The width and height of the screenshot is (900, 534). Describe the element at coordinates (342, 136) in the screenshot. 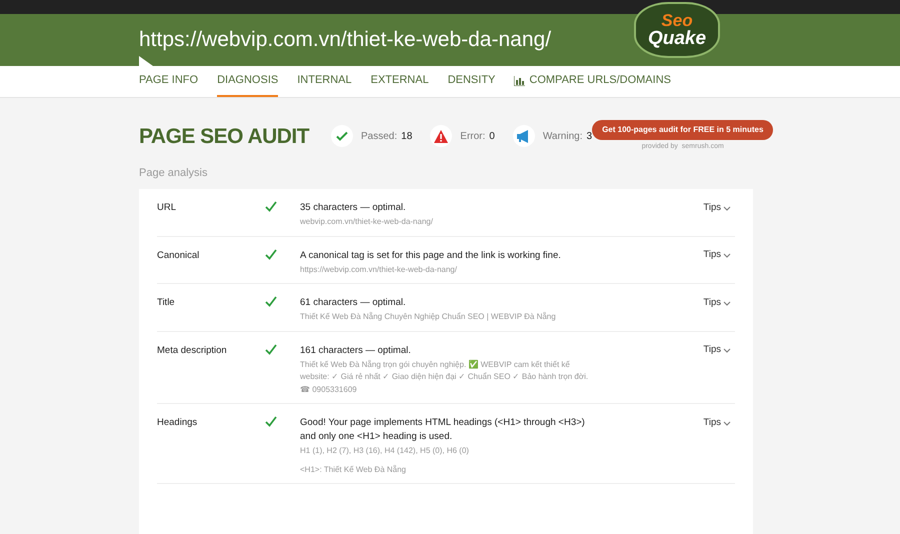

I see `check-icon` at that location.